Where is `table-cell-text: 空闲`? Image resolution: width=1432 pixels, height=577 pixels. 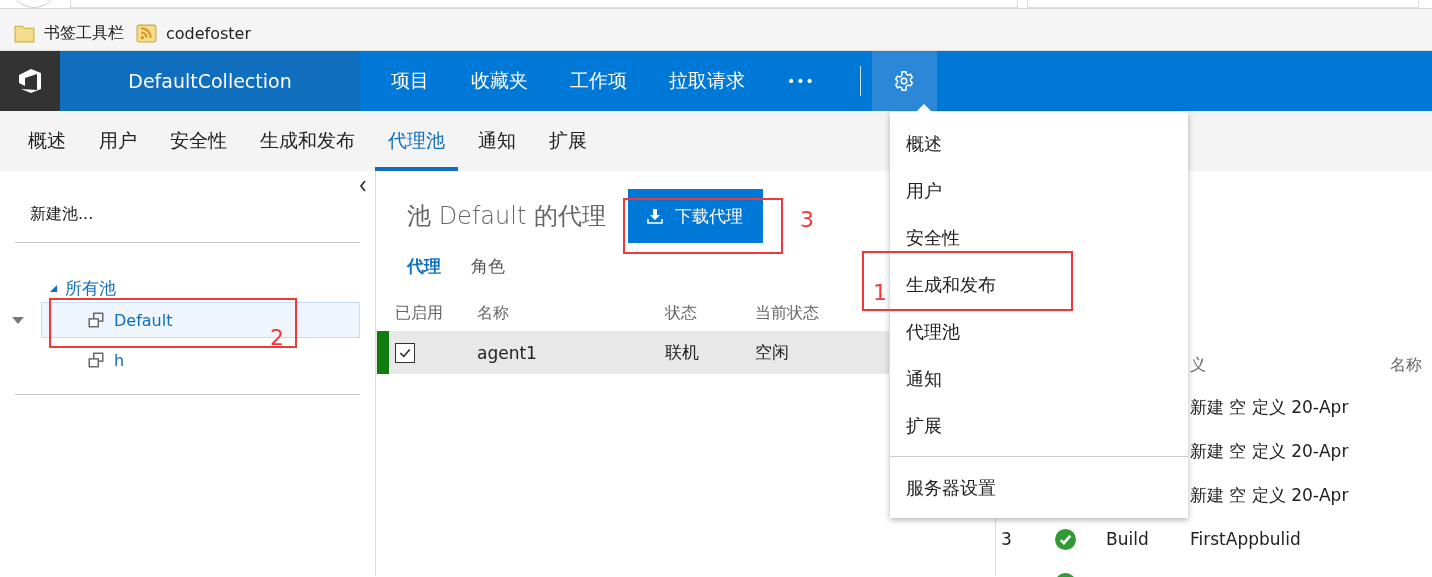
table-cell-text: 空闲 is located at coordinates (772, 352).